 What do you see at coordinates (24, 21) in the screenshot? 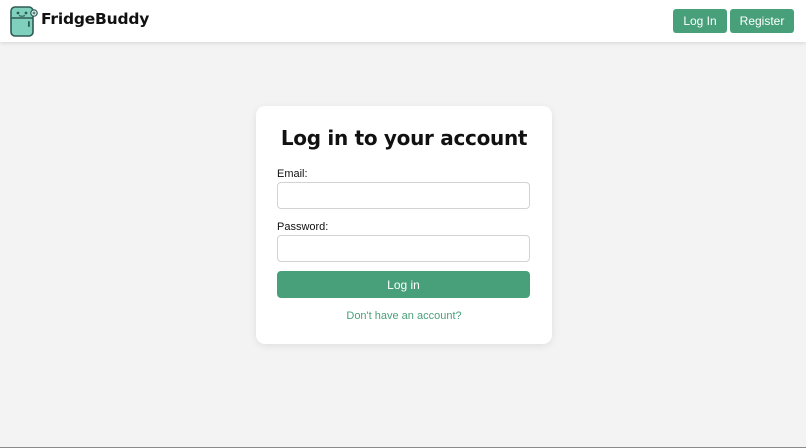
I see `fridge-mascot-icon` at bounding box center [24, 21].